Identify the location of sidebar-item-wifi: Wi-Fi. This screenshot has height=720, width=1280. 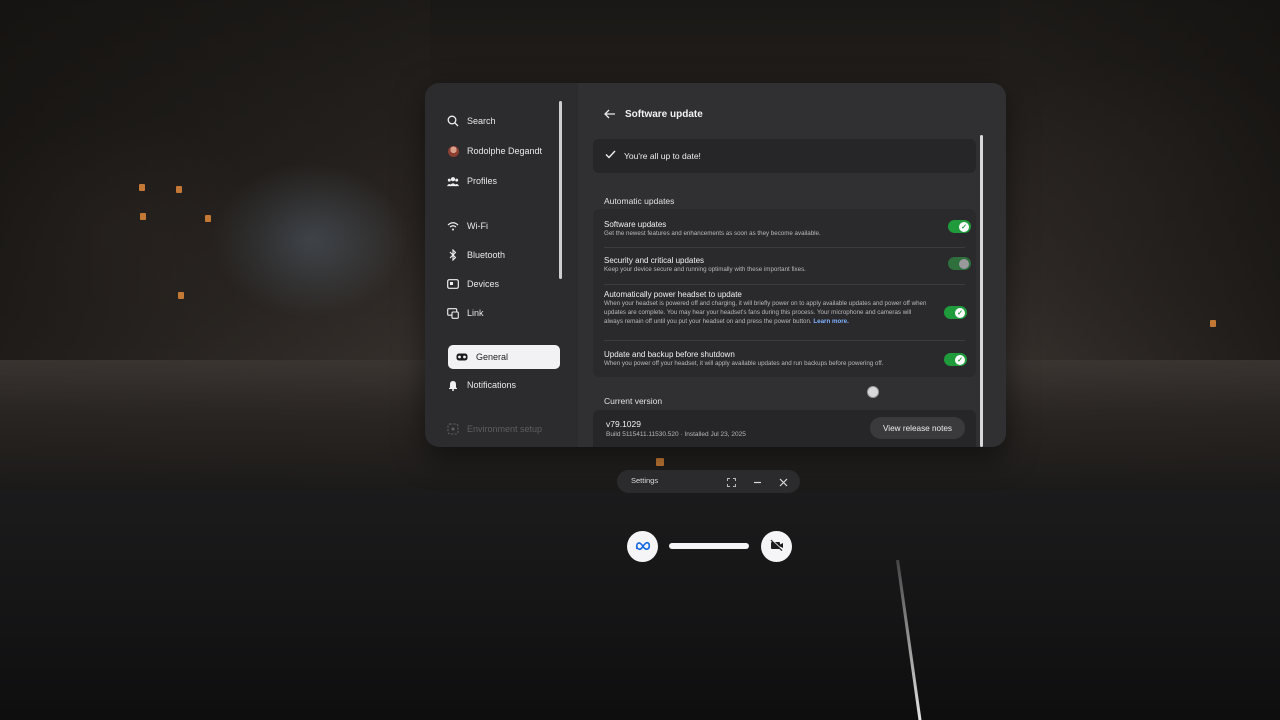
(467, 226).